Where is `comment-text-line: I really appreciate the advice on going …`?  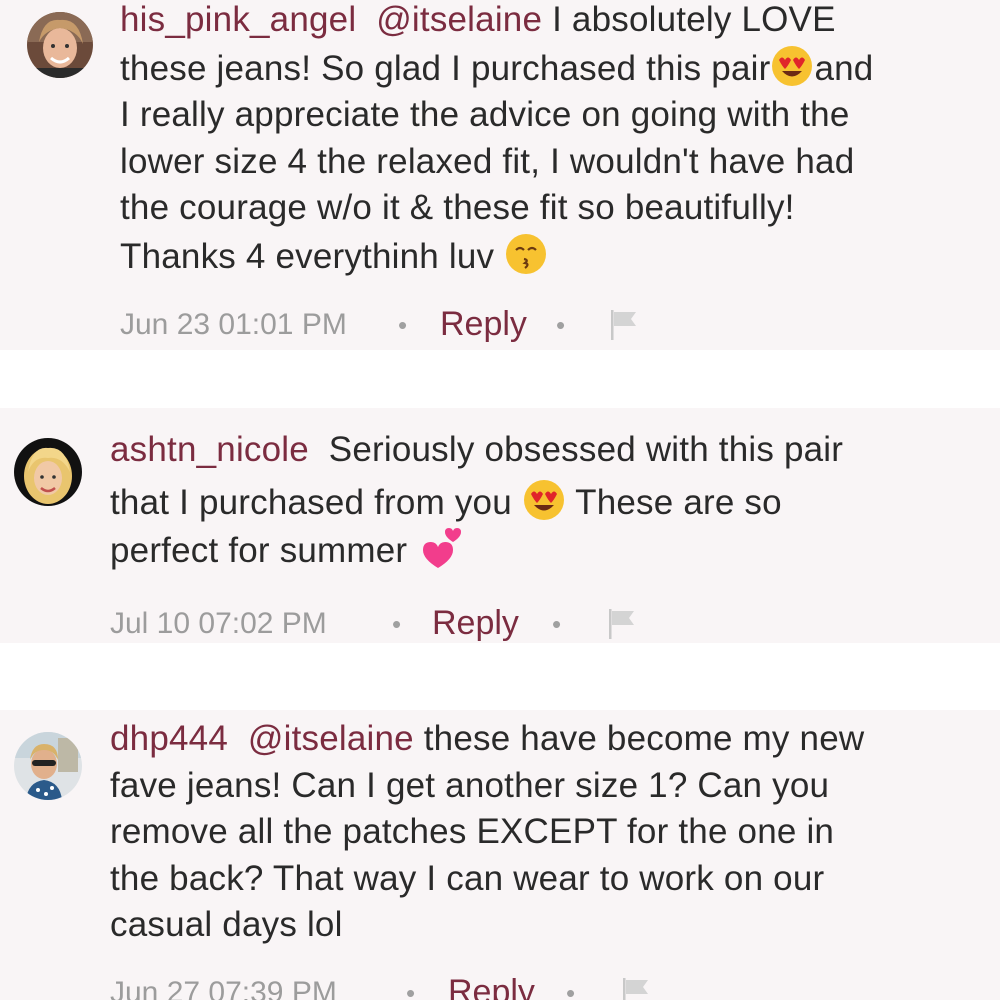
comment-text-line: I really appreciate the advice on going … is located at coordinates (485, 114).